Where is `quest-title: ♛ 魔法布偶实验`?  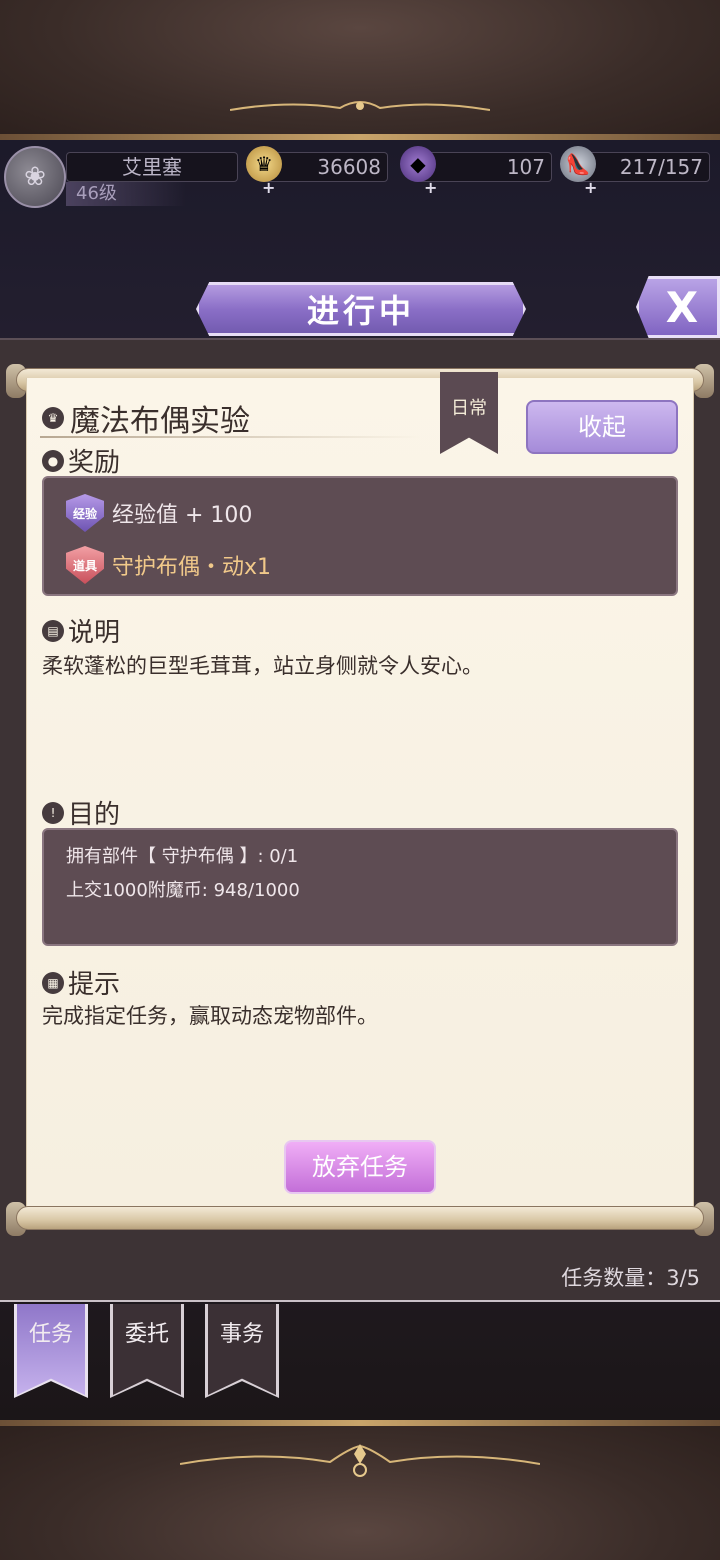 quest-title: ♛ 魔法布偶实验 is located at coordinates (146, 418).